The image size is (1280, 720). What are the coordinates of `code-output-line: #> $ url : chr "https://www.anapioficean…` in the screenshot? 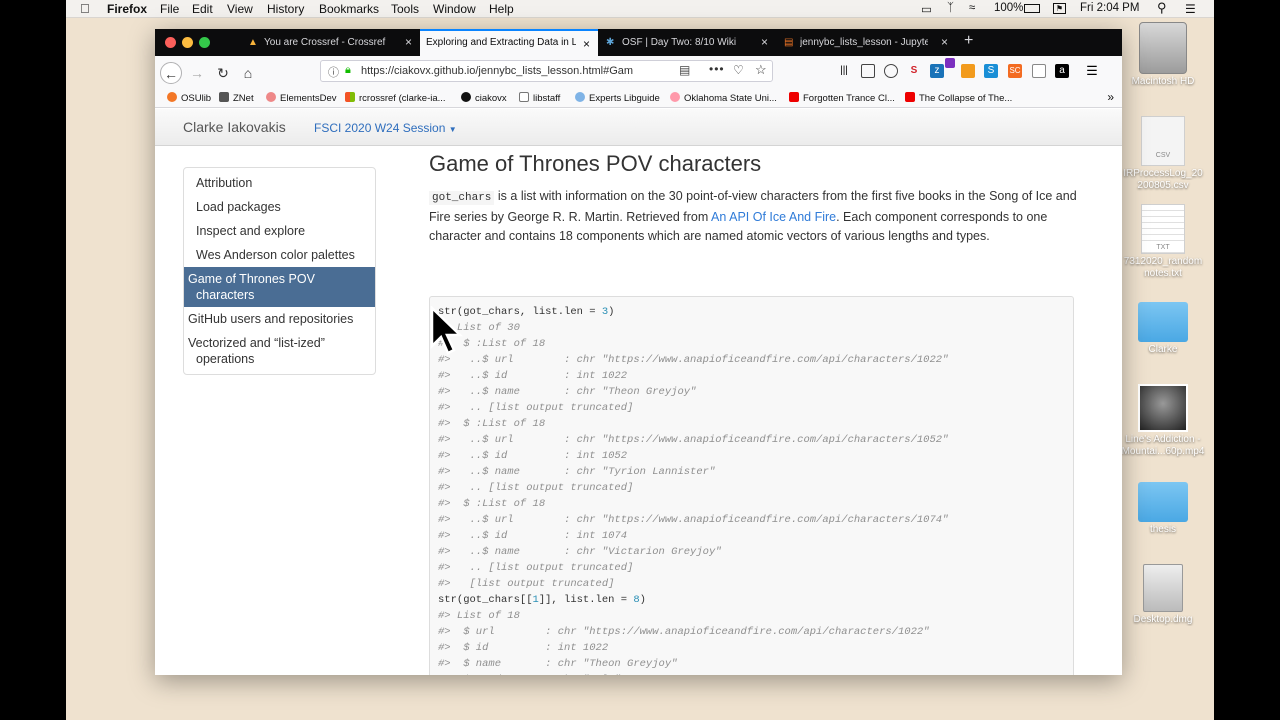 It's located at (684, 632).